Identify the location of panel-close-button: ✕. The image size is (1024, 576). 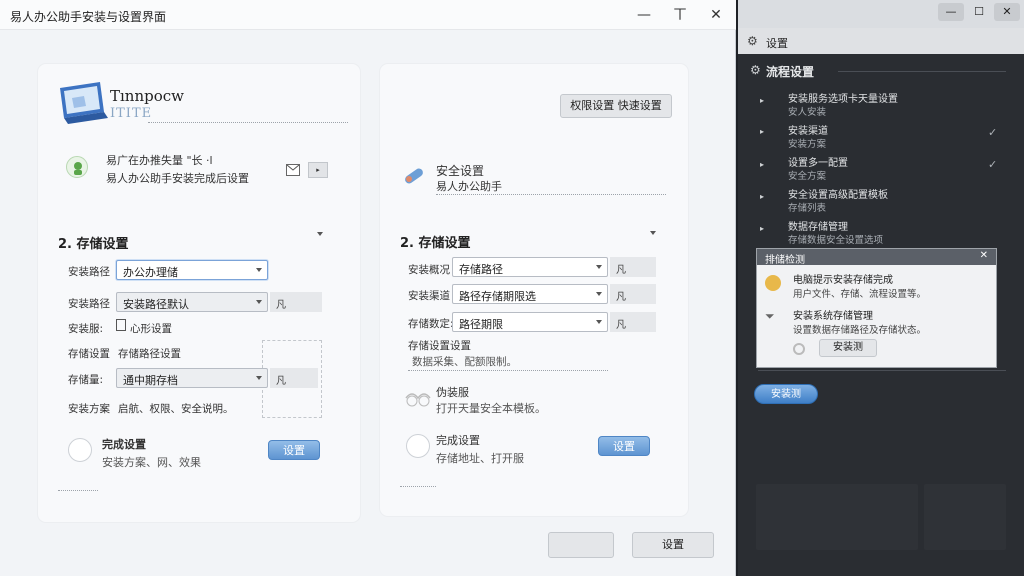
(1007, 12).